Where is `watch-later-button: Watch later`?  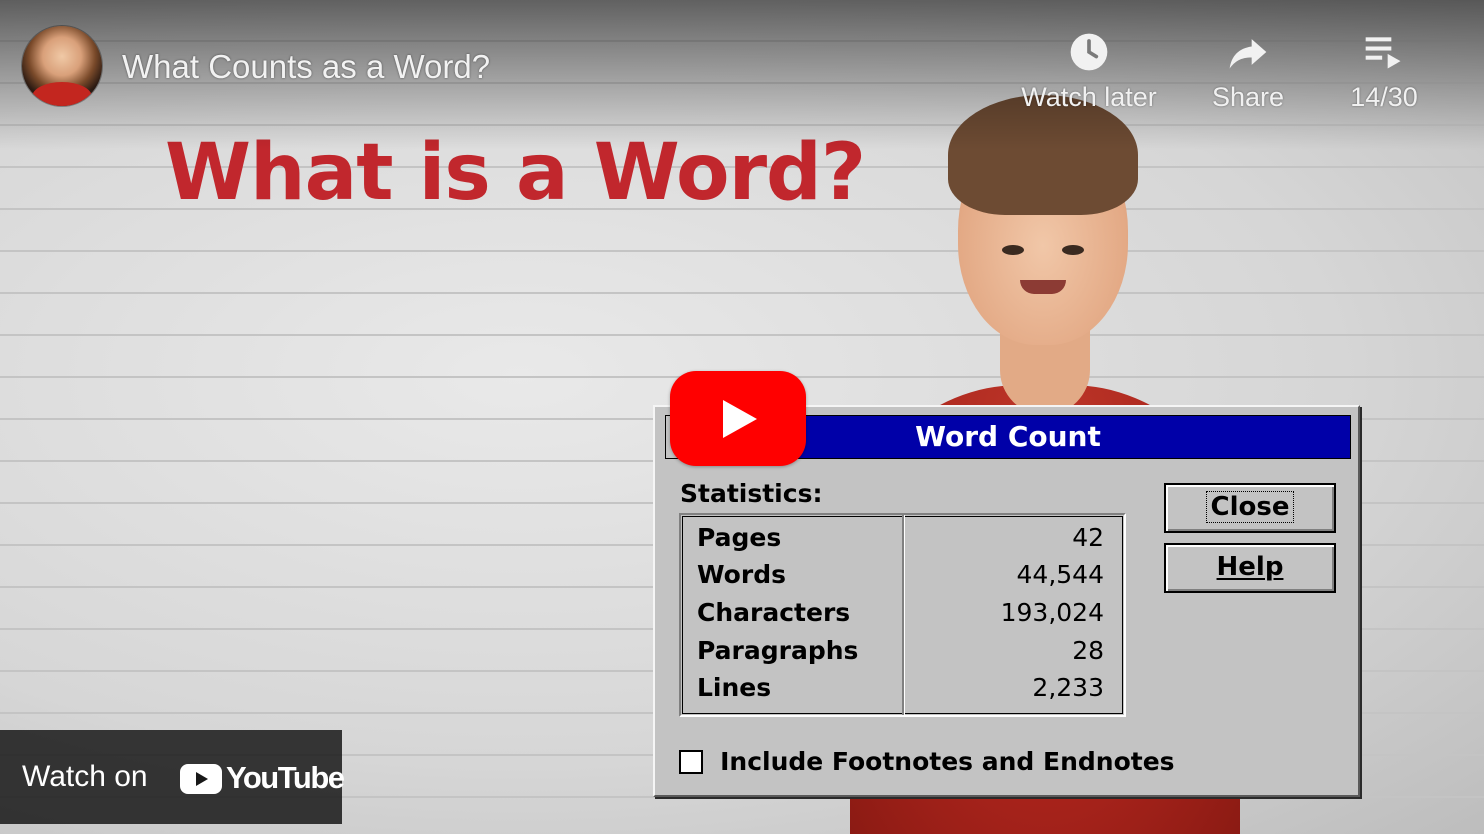
watch-later-button: Watch later is located at coordinates (1089, 71).